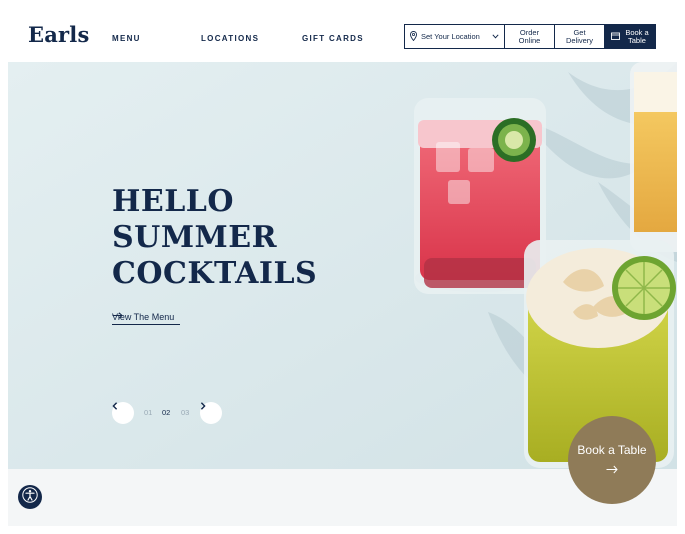  I want to click on book-table-header-button: Book a Table, so click(630, 36).